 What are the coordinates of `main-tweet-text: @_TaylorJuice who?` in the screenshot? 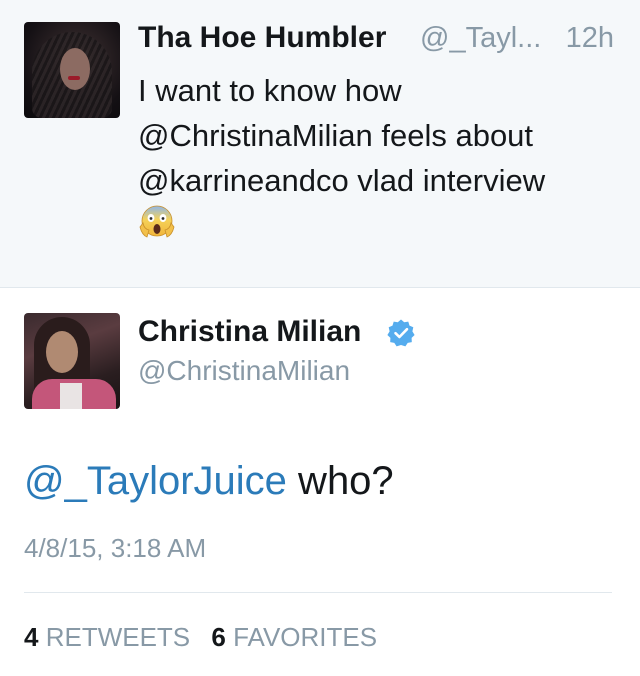 It's located at (209, 481).